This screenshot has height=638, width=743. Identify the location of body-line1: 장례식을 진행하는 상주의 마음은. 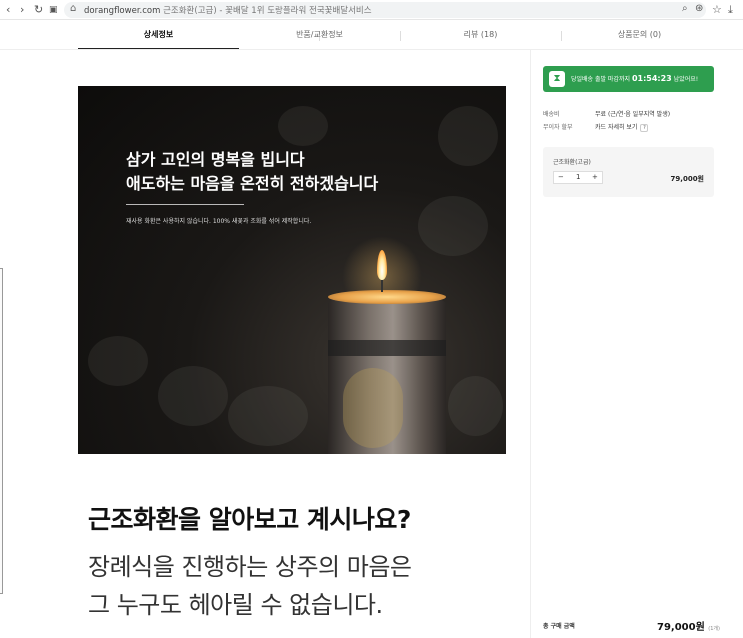
(250, 567).